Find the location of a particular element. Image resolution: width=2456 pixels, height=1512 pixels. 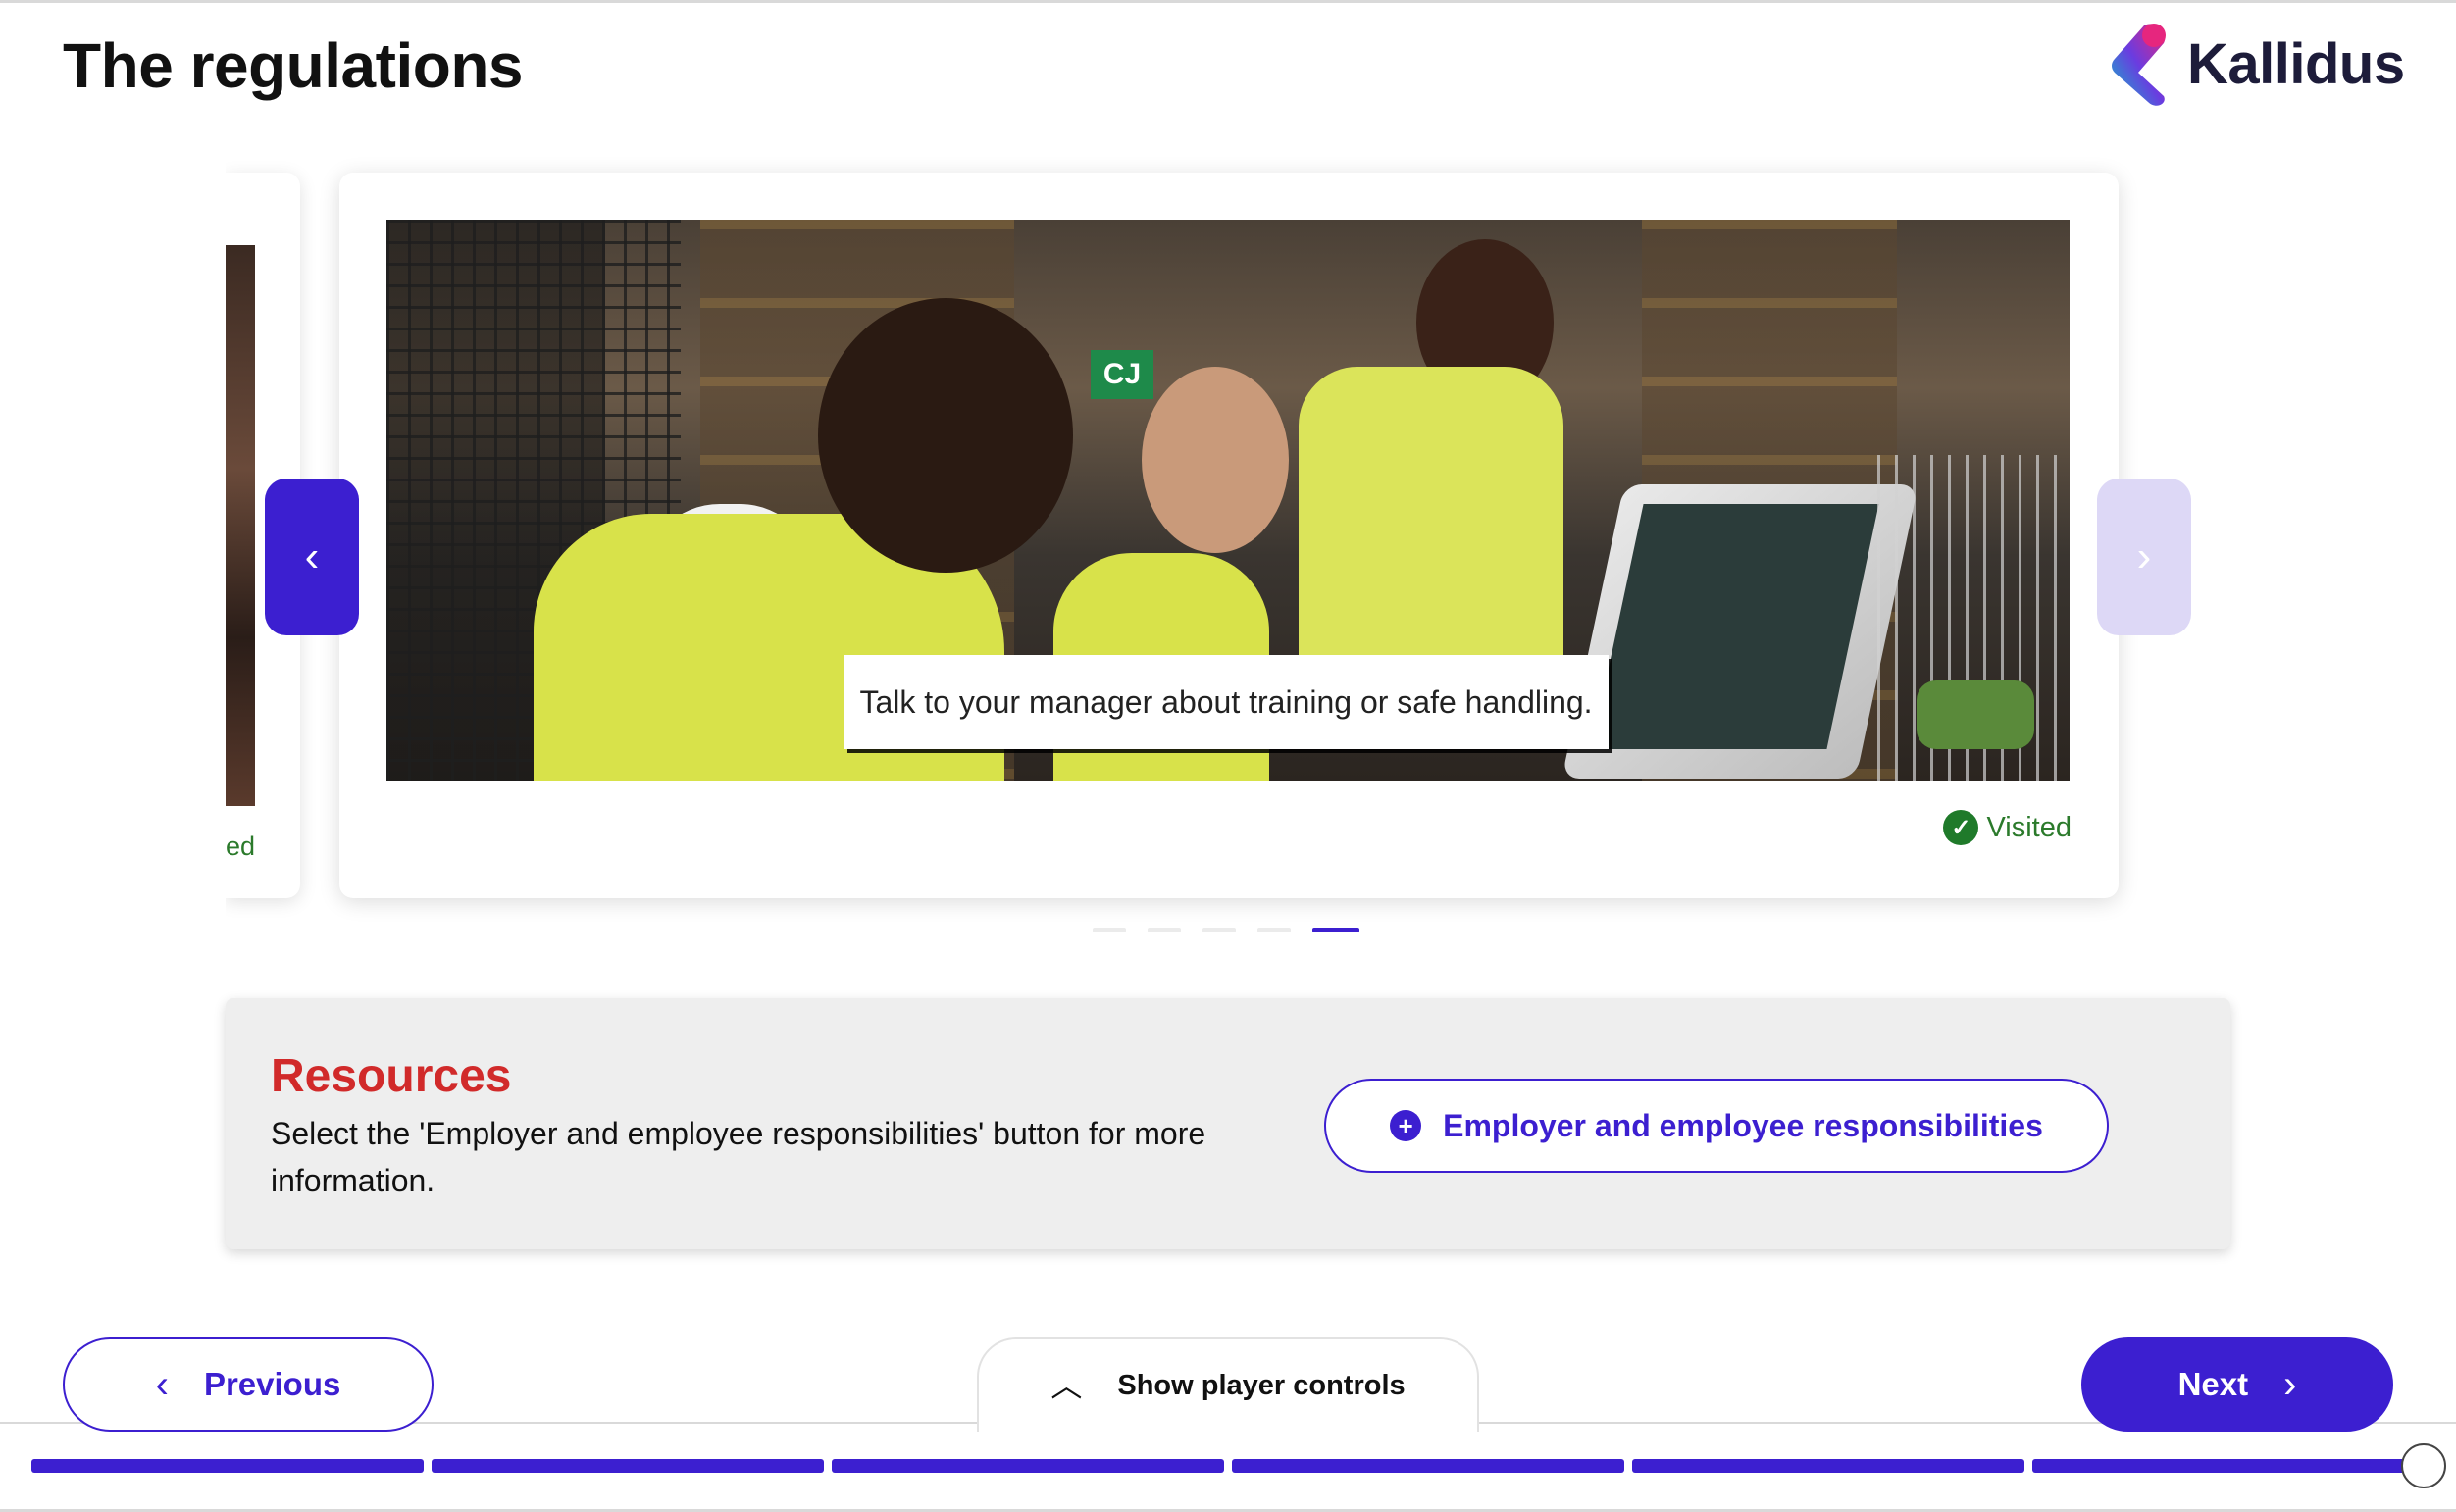

next-label: Next is located at coordinates (2213, 1384).